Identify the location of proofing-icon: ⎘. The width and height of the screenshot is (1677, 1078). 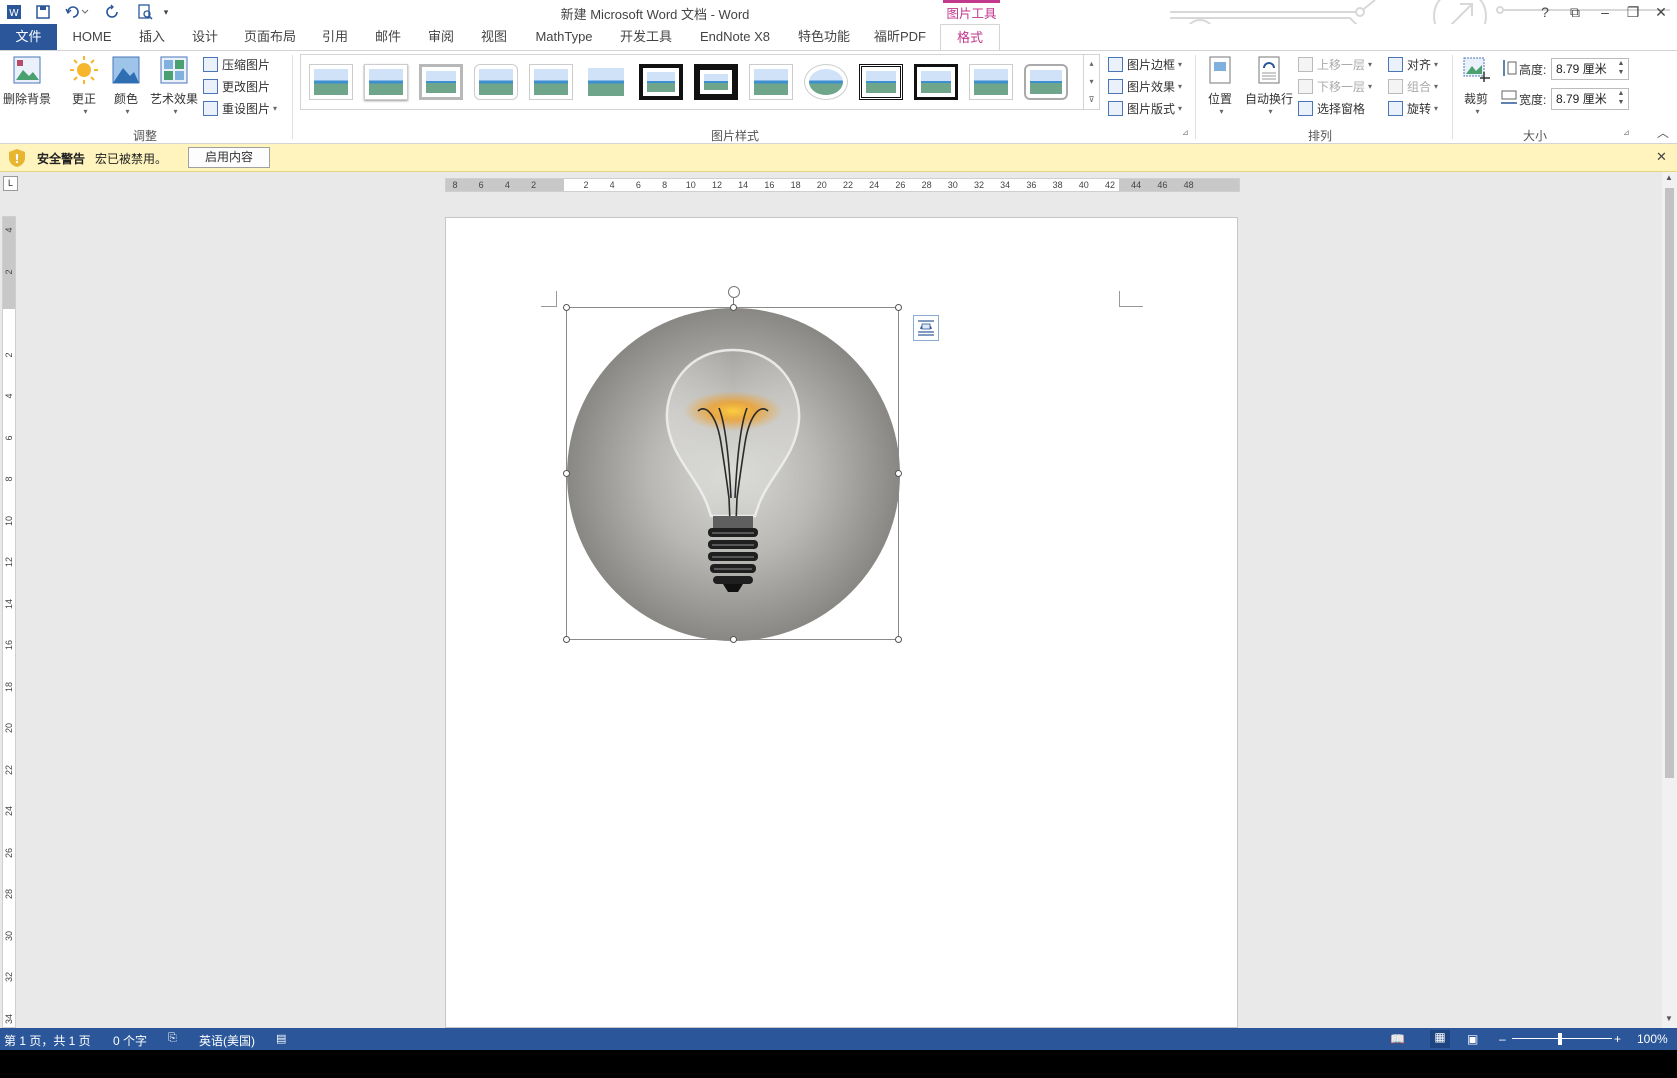
(172, 1038).